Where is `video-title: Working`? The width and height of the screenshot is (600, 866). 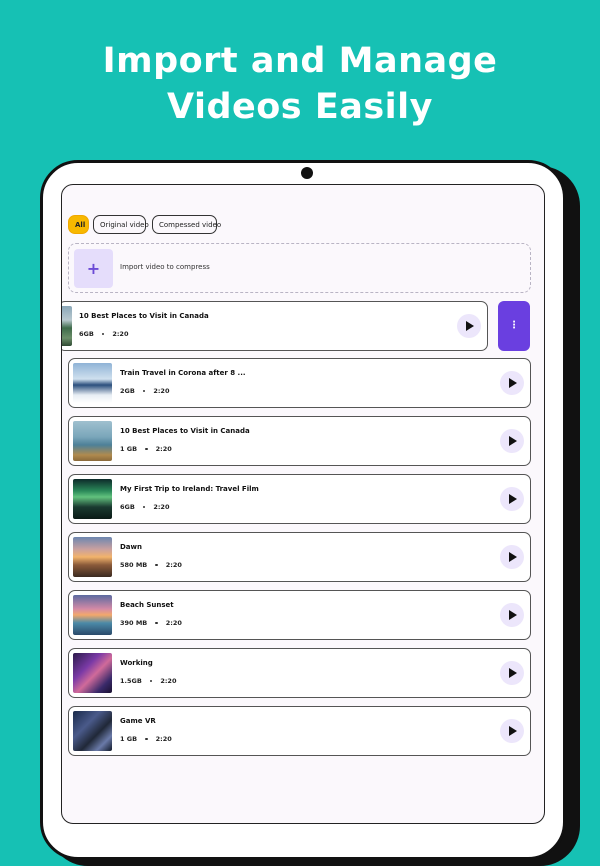
video-title: Working is located at coordinates (136, 663).